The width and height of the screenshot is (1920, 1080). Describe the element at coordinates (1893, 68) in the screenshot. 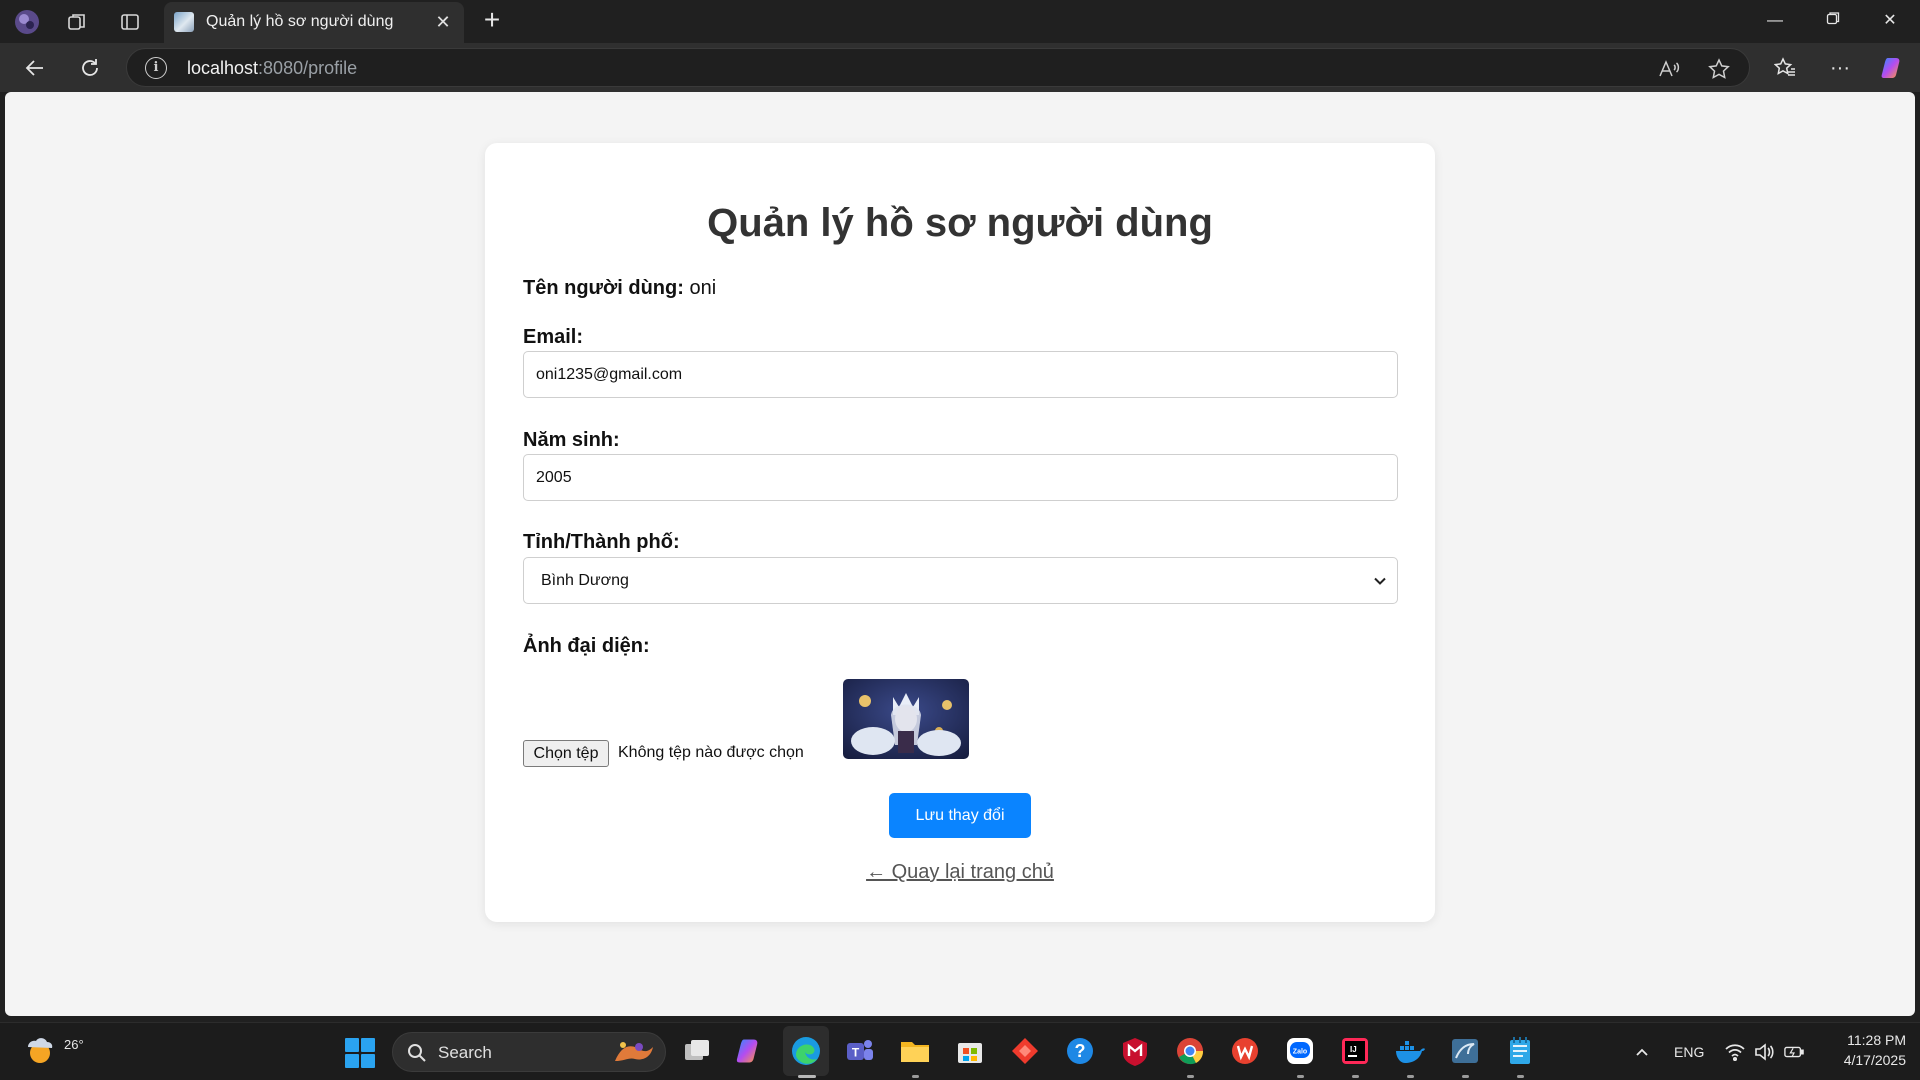

I see `copilot-icon` at that location.